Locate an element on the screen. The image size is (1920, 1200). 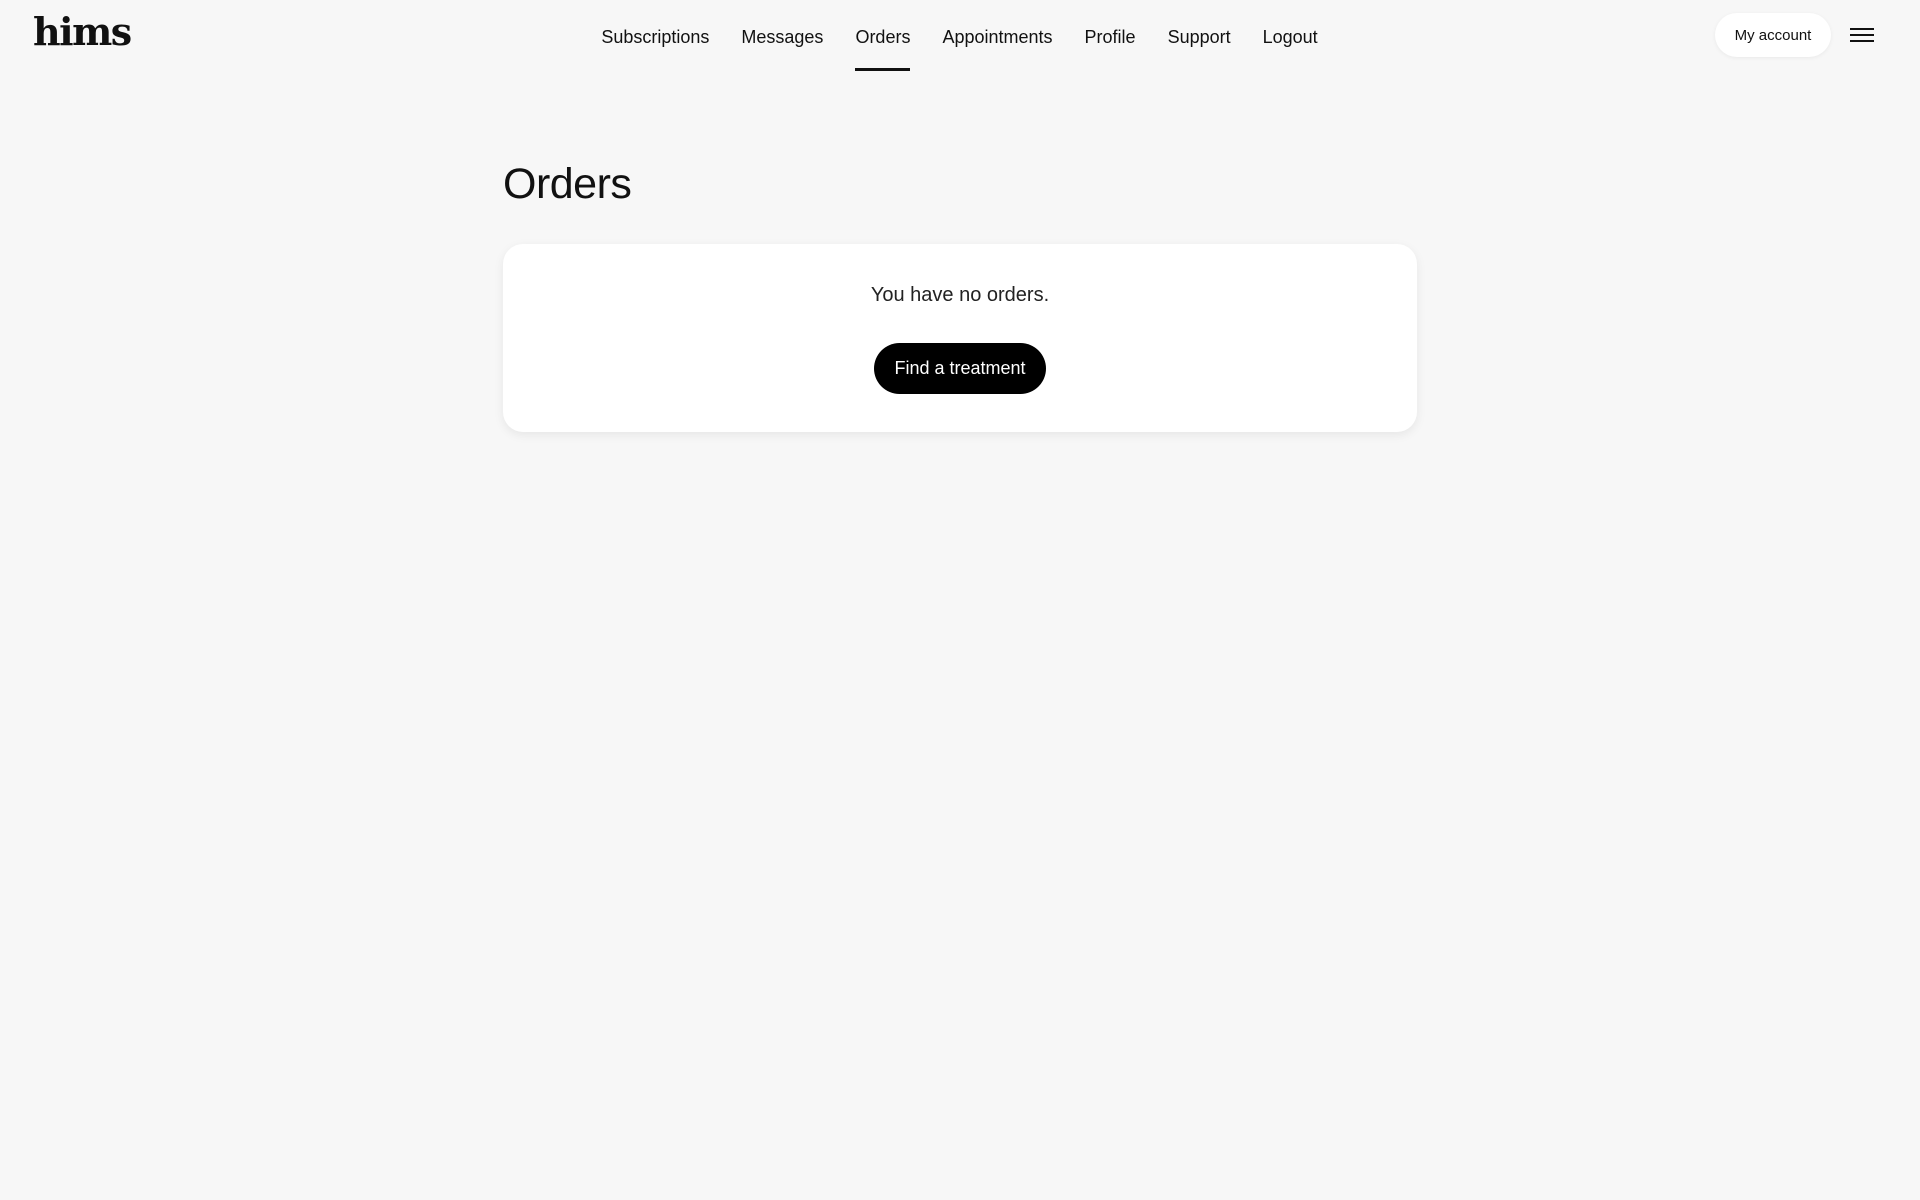
nav-item-appointments: Appointments is located at coordinates (997, 36).